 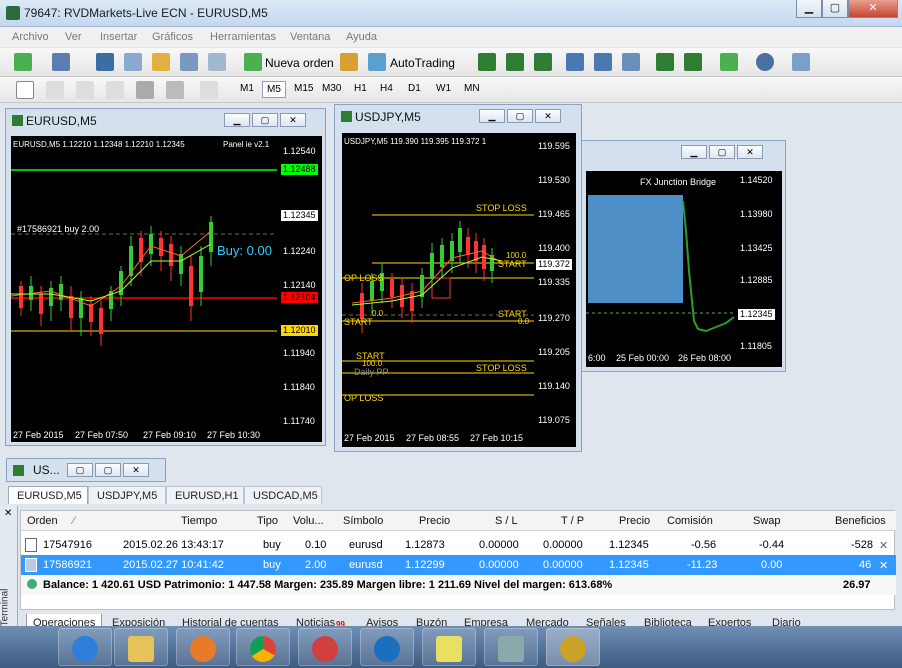 I want to click on chart-maximize-button: ▢, so click(x=108, y=470).